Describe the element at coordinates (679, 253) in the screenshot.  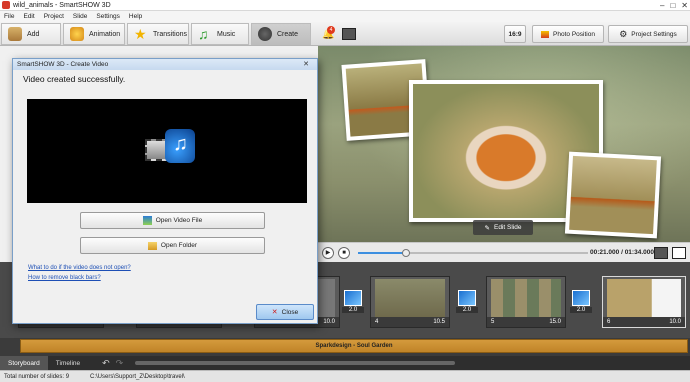
I see `fullscreen-icon` at that location.